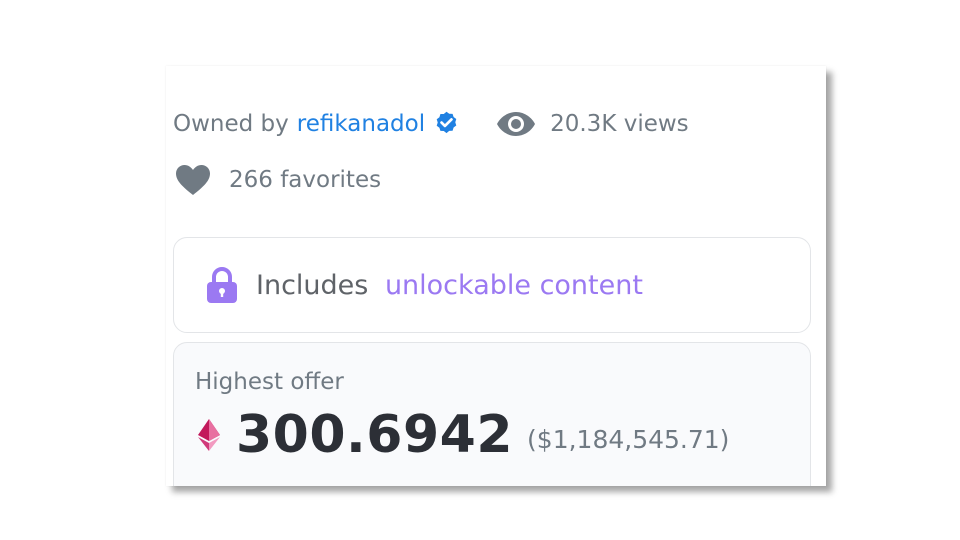 The height and width of the screenshot is (540, 960). I want to click on views-count: 20.3K views, so click(619, 123).